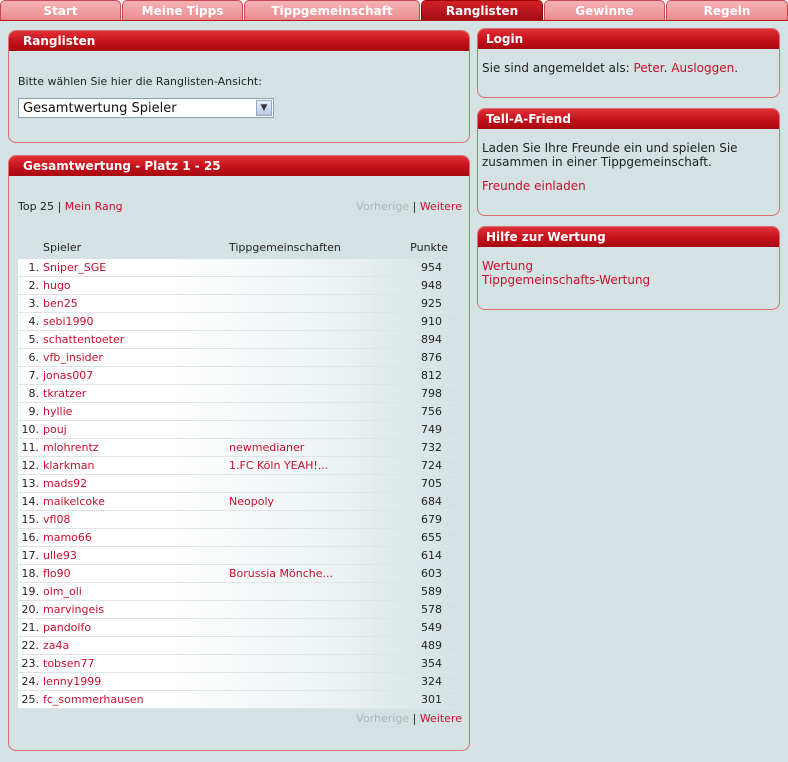 This screenshot has height=762, width=788. What do you see at coordinates (431, 375) in the screenshot?
I see `points-value: 812` at bounding box center [431, 375].